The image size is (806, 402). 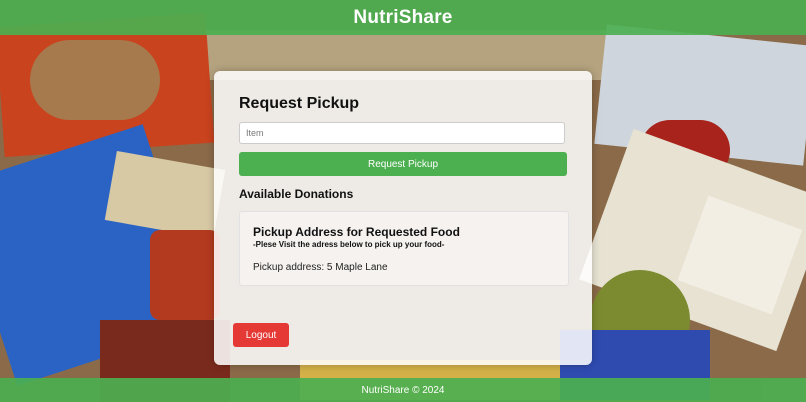 I want to click on footer: NutriShare © 2024, so click(x=403, y=390).